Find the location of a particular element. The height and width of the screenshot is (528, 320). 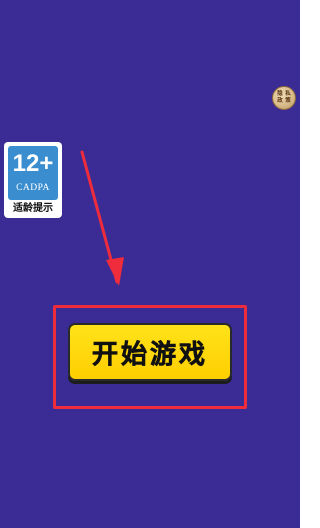

age-rating-org: CADPA is located at coordinates (33, 188).